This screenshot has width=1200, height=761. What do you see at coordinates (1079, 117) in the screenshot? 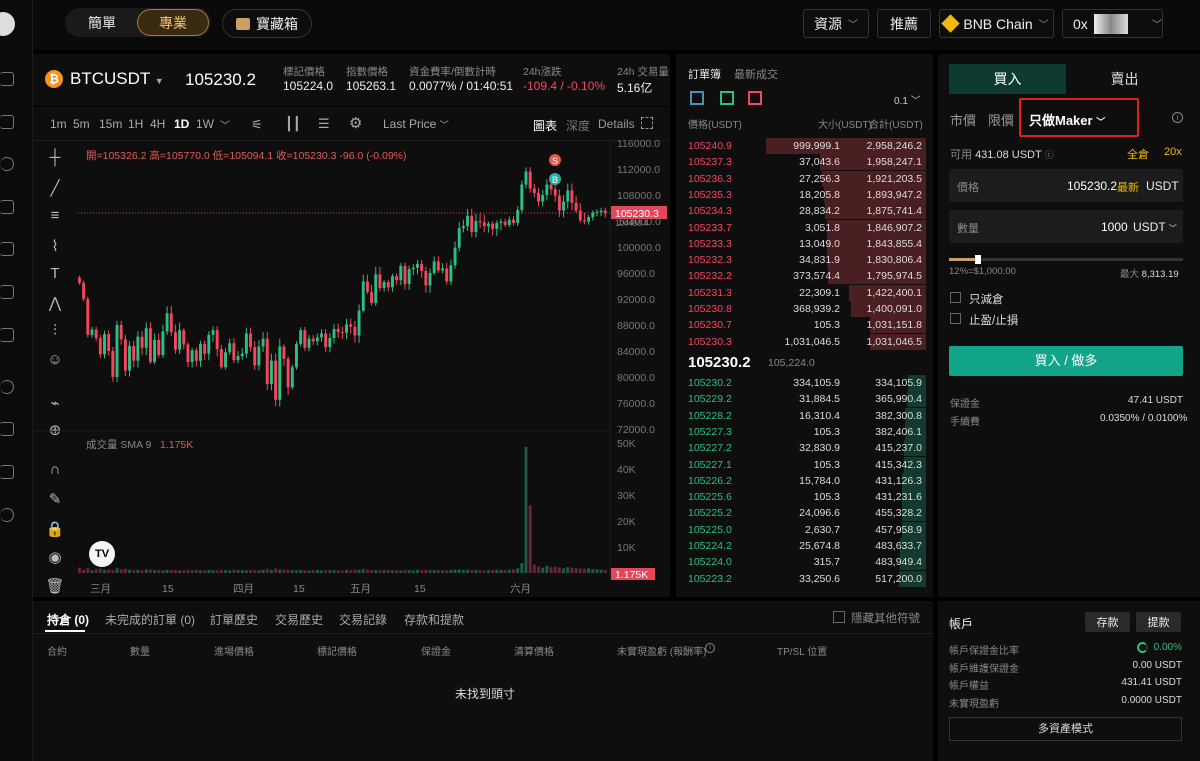
I see `order-type-maker-dropdown: 只做Maker ﹀` at bounding box center [1079, 117].